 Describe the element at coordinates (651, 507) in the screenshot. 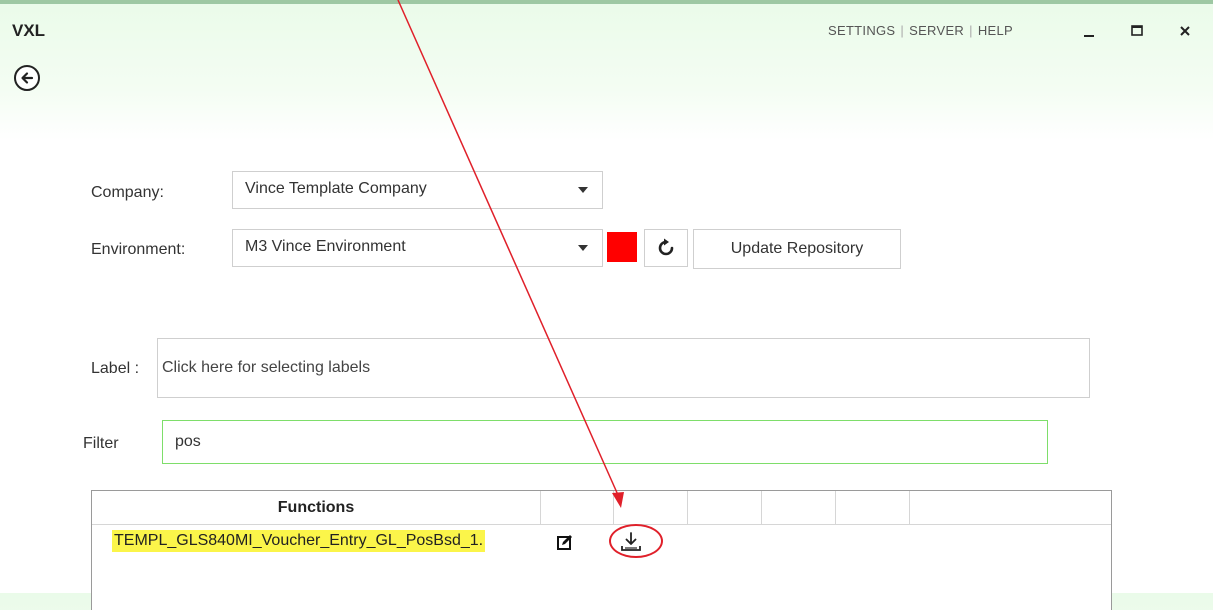

I see `column-header-download` at that location.